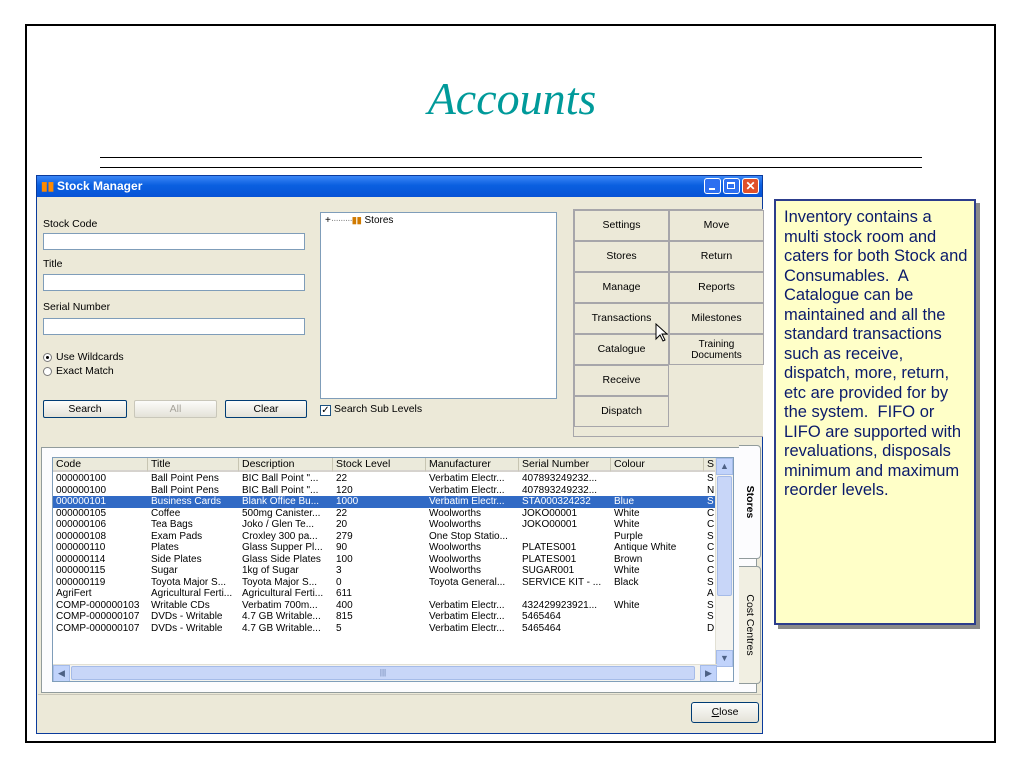 The image size is (1024, 768). Describe the element at coordinates (621, 287) in the screenshot. I see `manage-button: Manage` at that location.